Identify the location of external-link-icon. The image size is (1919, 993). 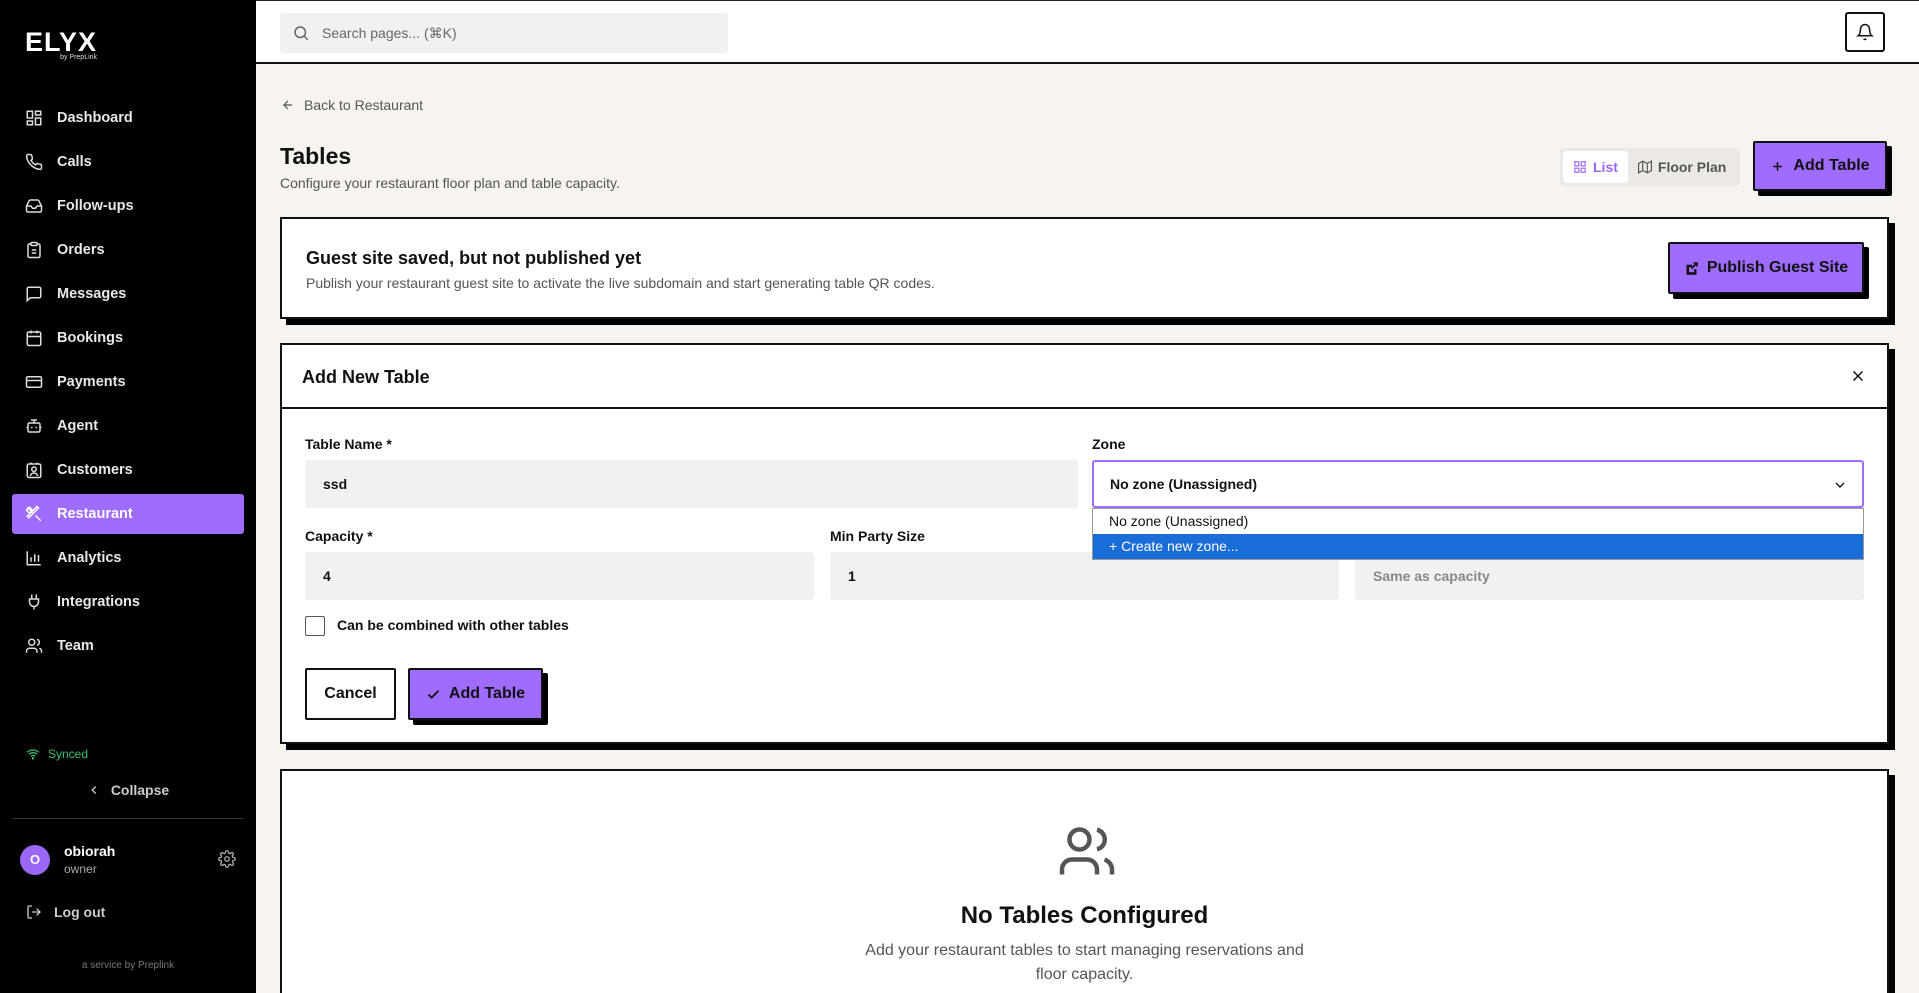
(1691, 268).